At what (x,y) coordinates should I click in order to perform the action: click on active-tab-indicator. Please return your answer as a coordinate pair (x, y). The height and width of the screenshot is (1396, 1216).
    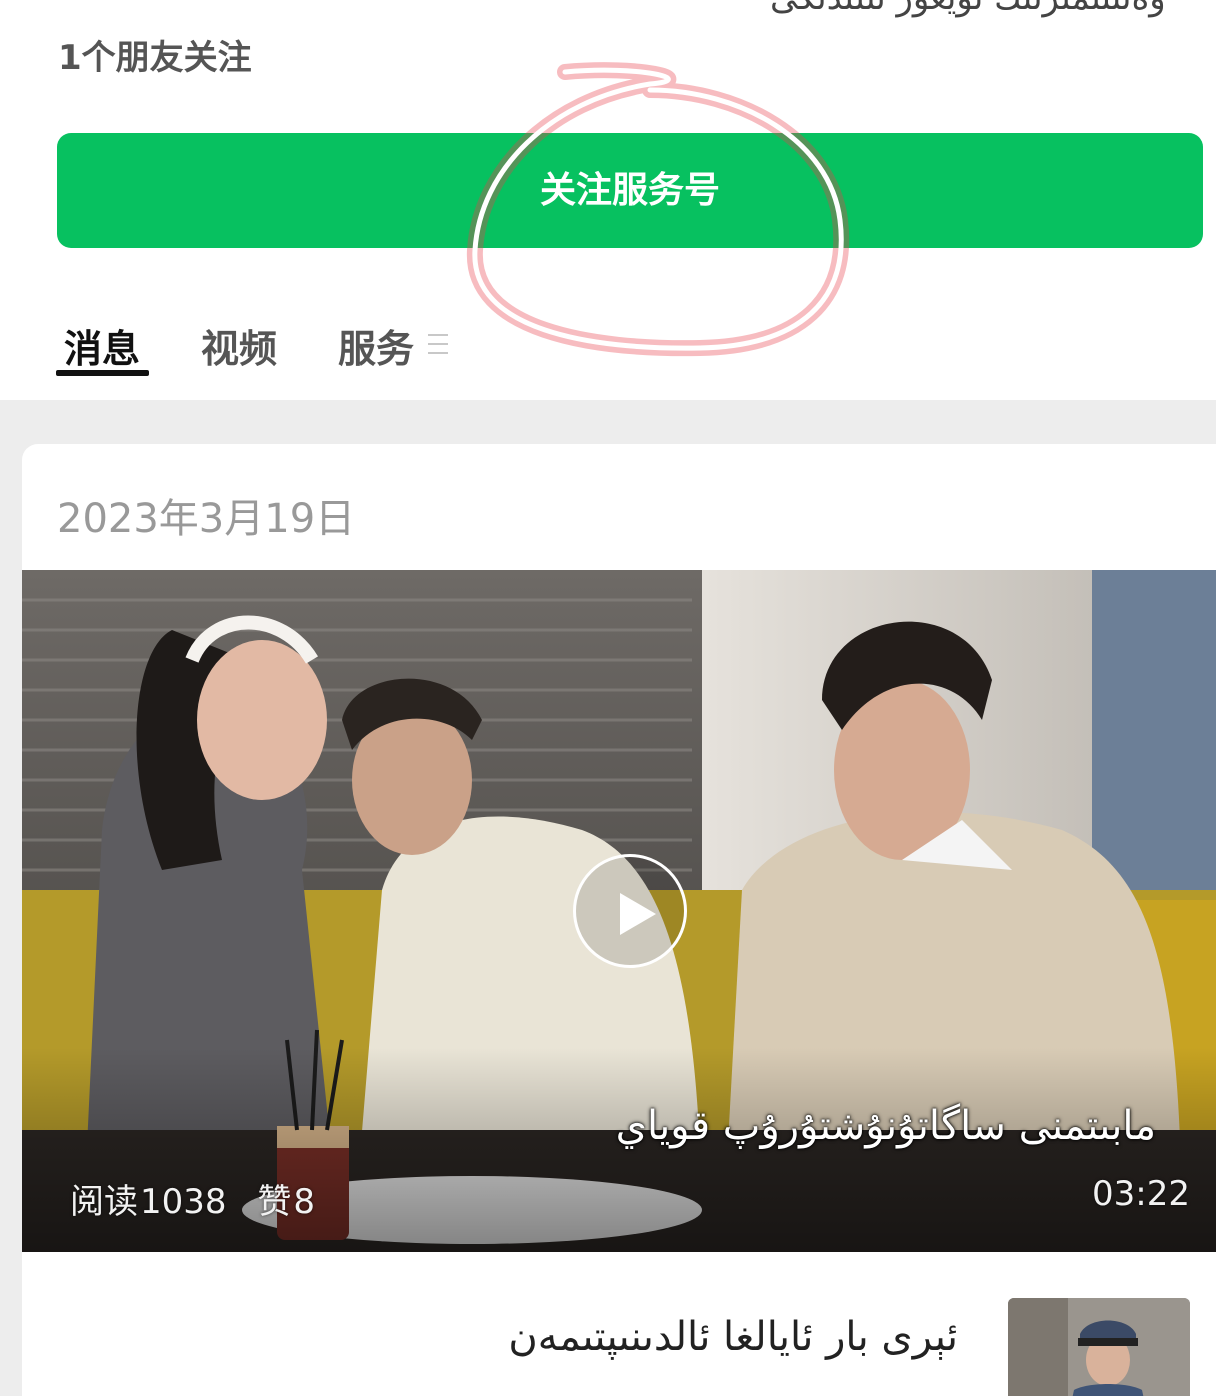
    Looking at the image, I should click on (102, 373).